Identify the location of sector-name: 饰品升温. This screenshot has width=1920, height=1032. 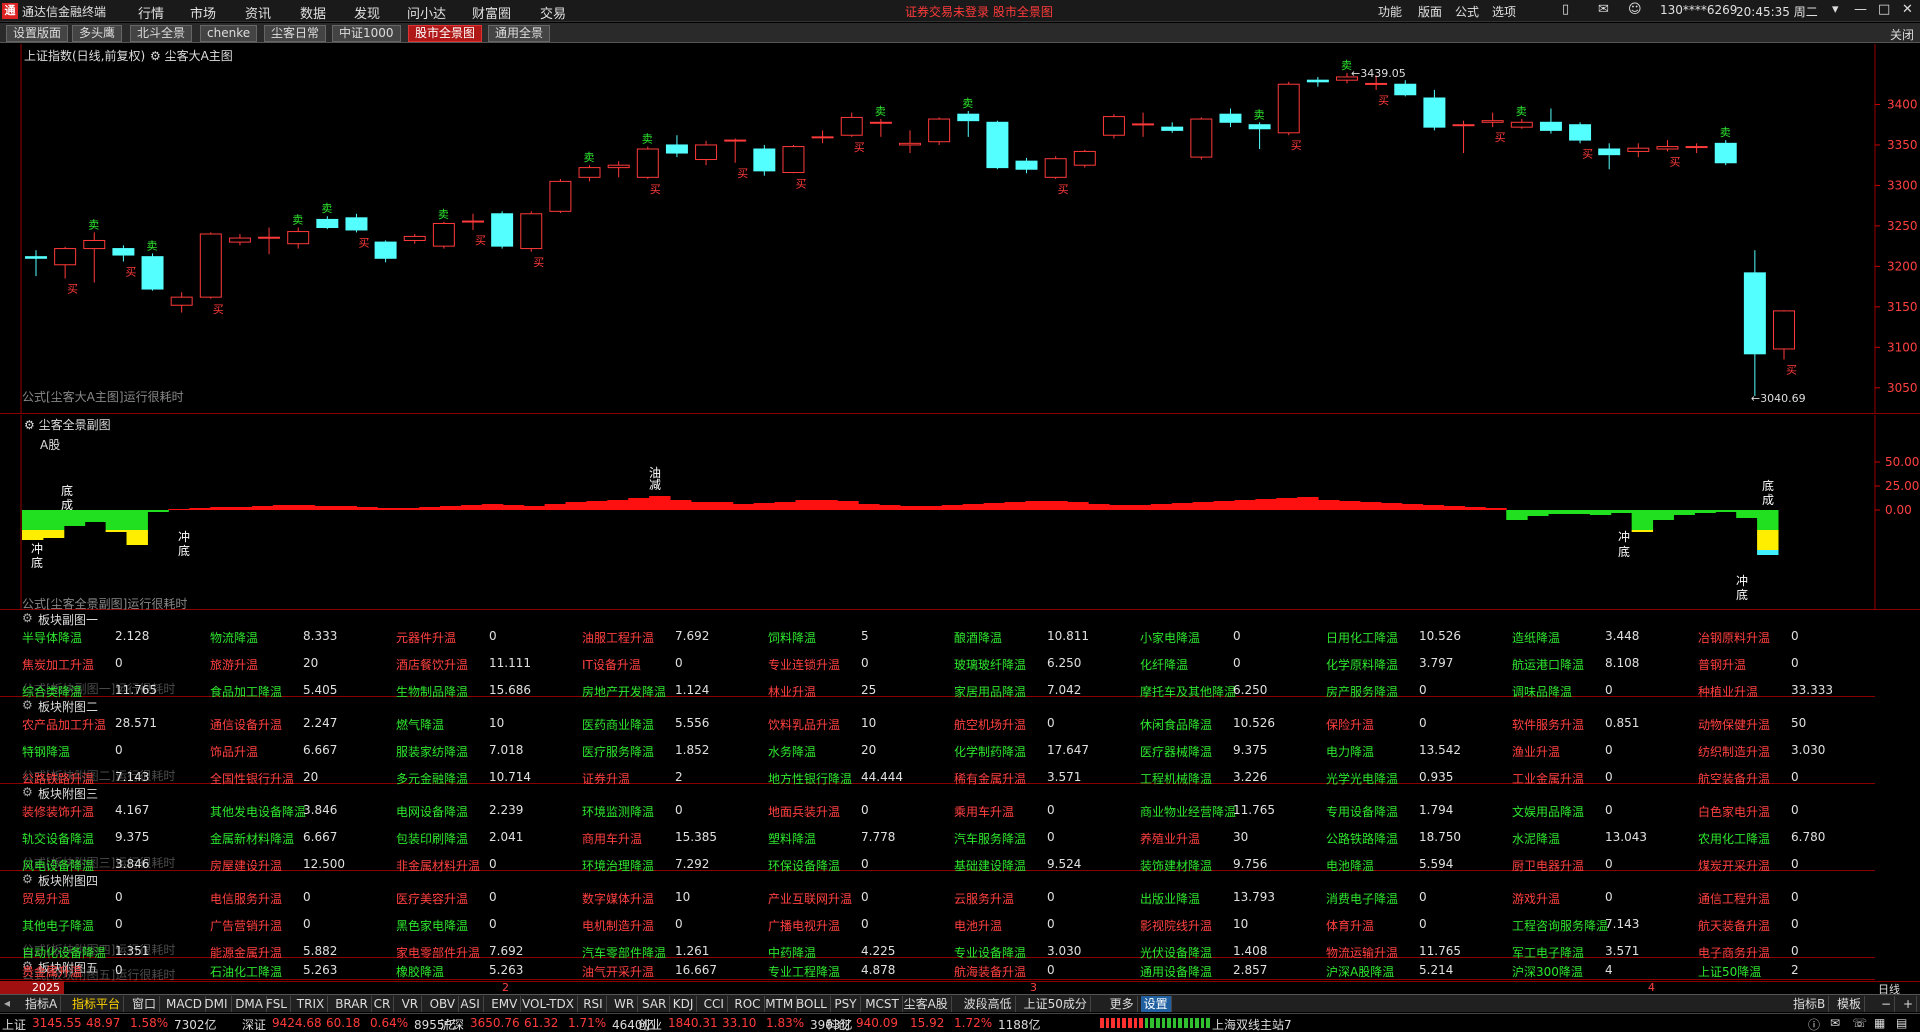
(234, 751).